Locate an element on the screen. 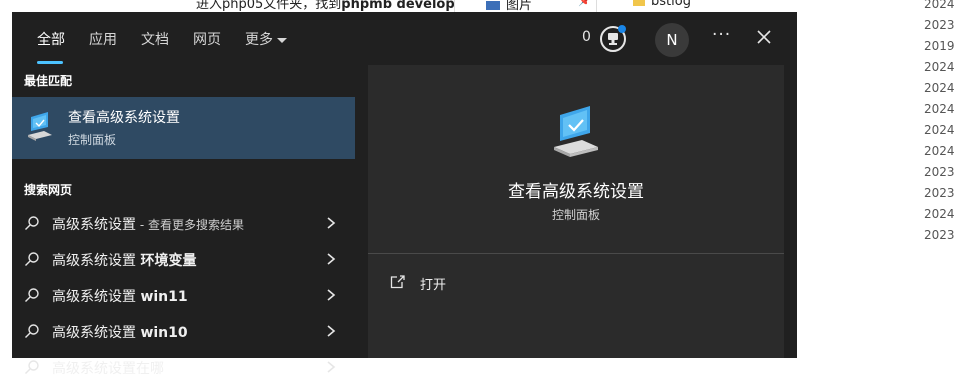 This screenshot has height=384, width=954. best-match-title: 查看高级系统设置 is located at coordinates (124, 118).